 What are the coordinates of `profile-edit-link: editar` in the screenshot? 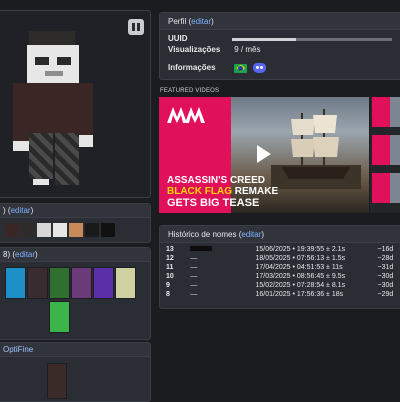 It's located at (201, 21).